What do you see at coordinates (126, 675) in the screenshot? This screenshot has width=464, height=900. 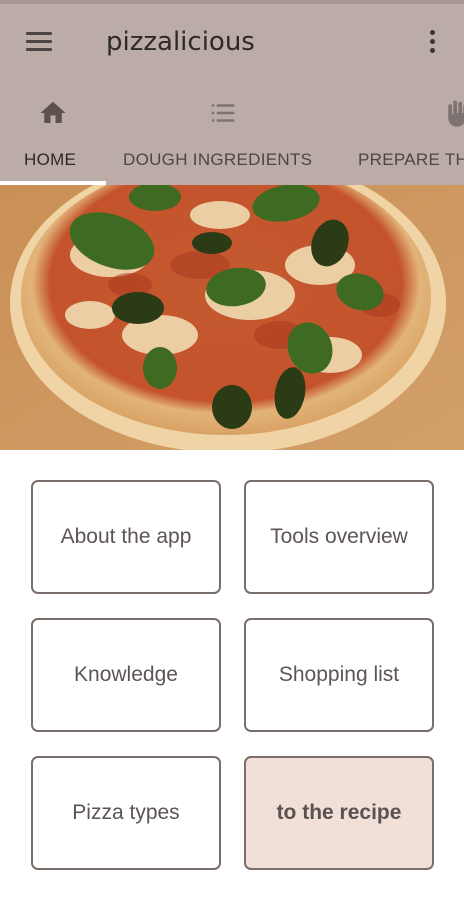 I see `knowledge-button: Knowledge` at bounding box center [126, 675].